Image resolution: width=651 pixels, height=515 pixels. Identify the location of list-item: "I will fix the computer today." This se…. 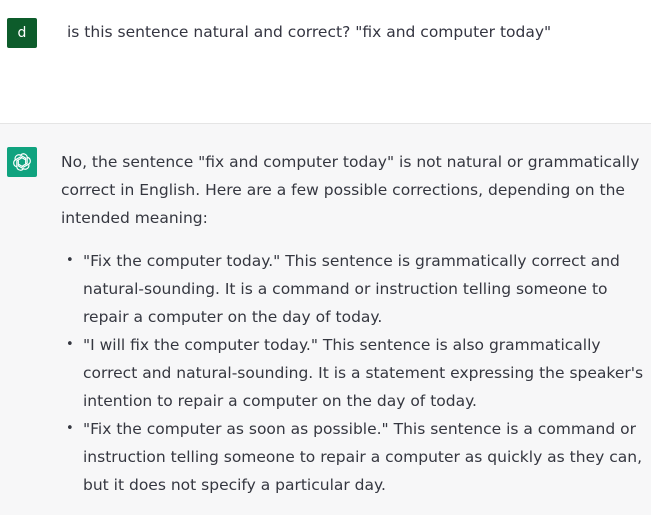
(357, 373).